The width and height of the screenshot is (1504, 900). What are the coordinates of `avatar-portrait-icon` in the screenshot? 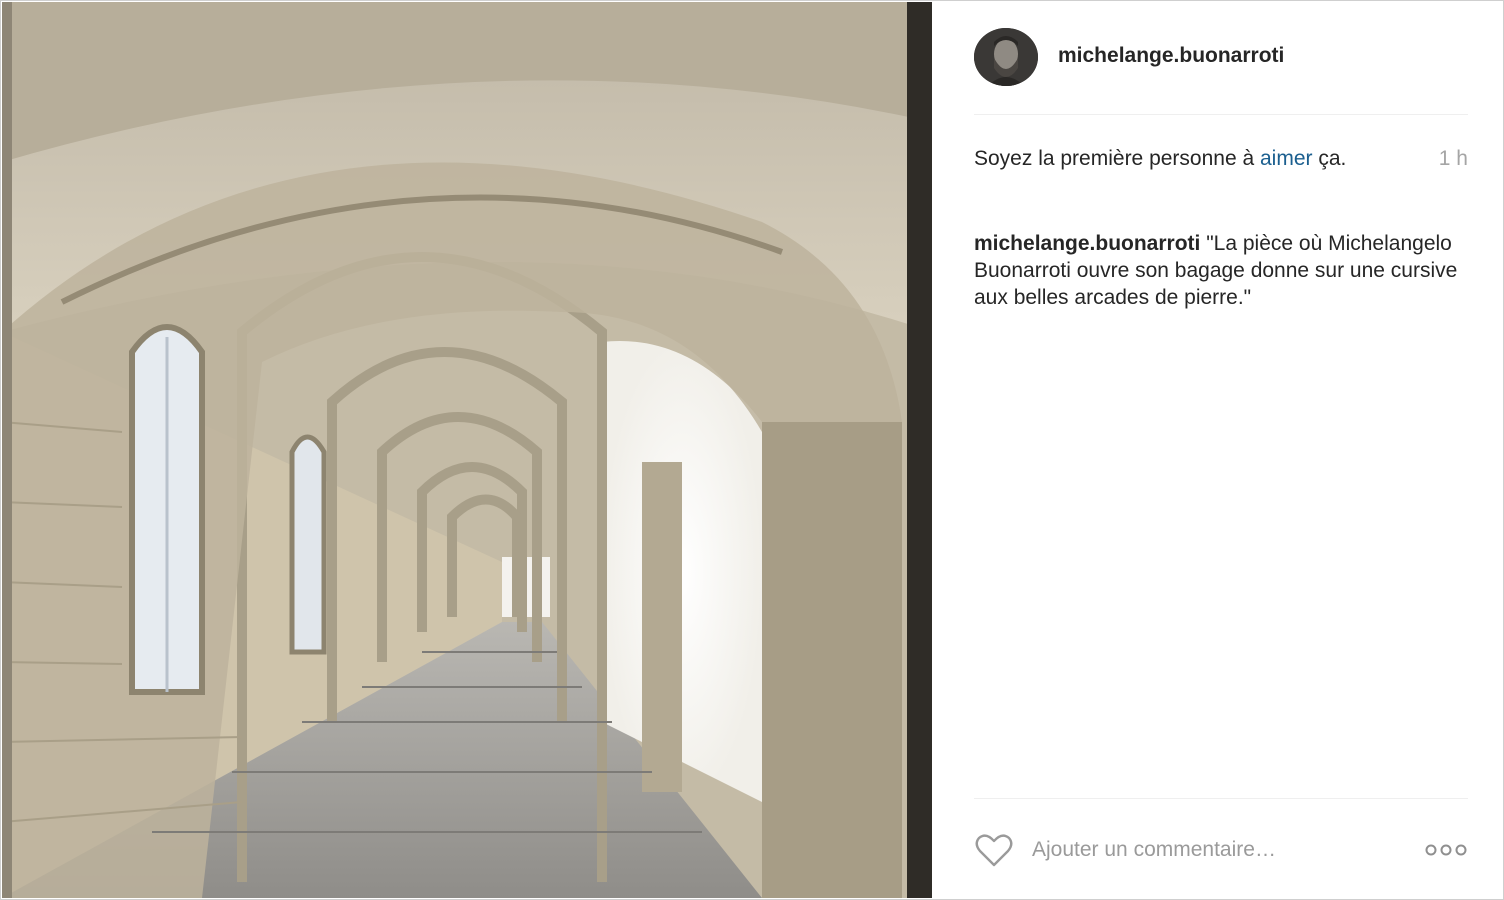 It's located at (1006, 57).